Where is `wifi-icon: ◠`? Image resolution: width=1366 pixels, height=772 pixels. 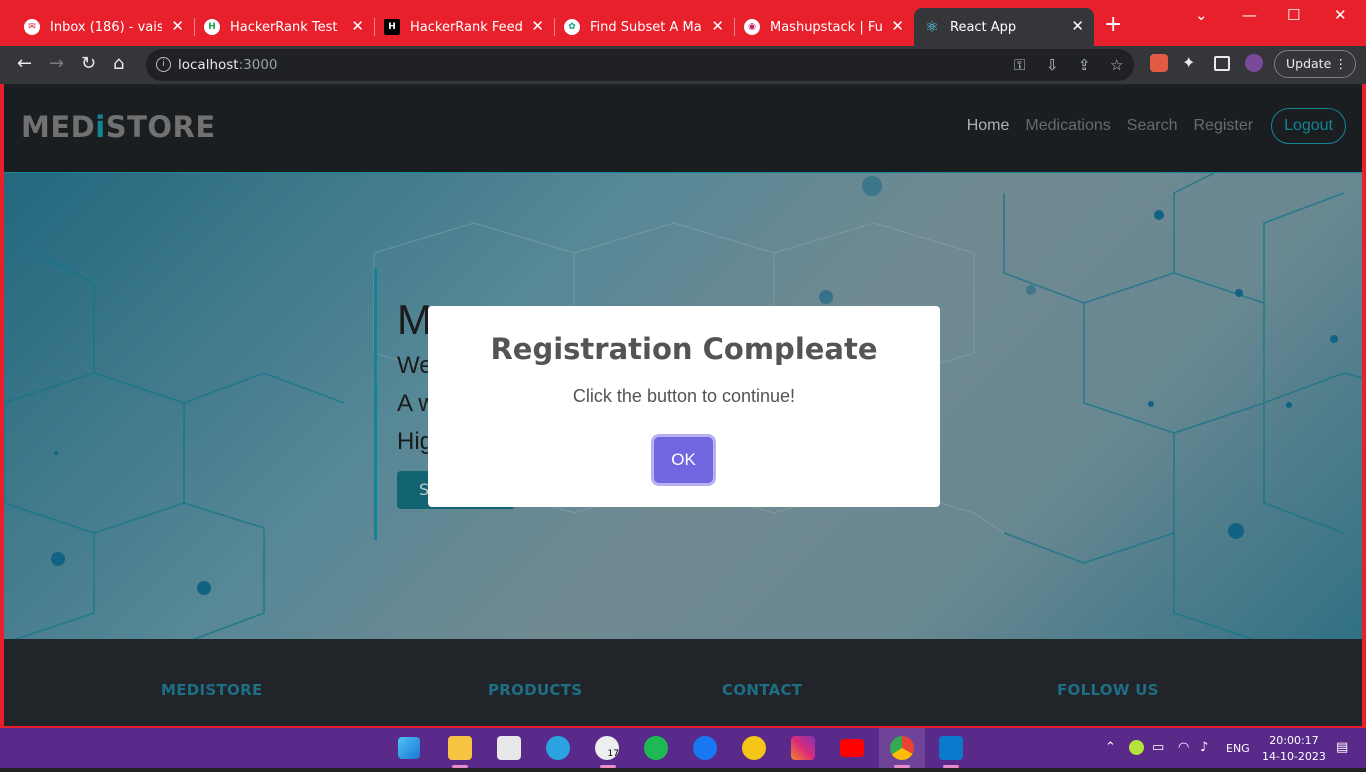
wifi-icon: ◠ is located at coordinates (1183, 747).